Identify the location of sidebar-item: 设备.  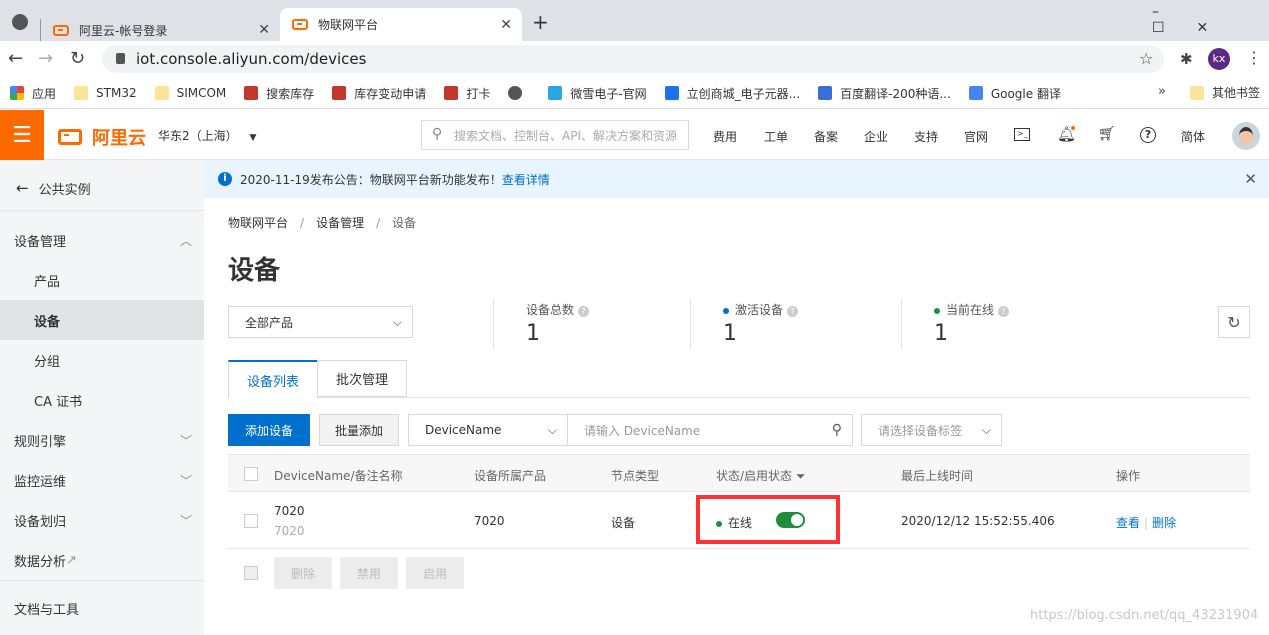
(102, 320).